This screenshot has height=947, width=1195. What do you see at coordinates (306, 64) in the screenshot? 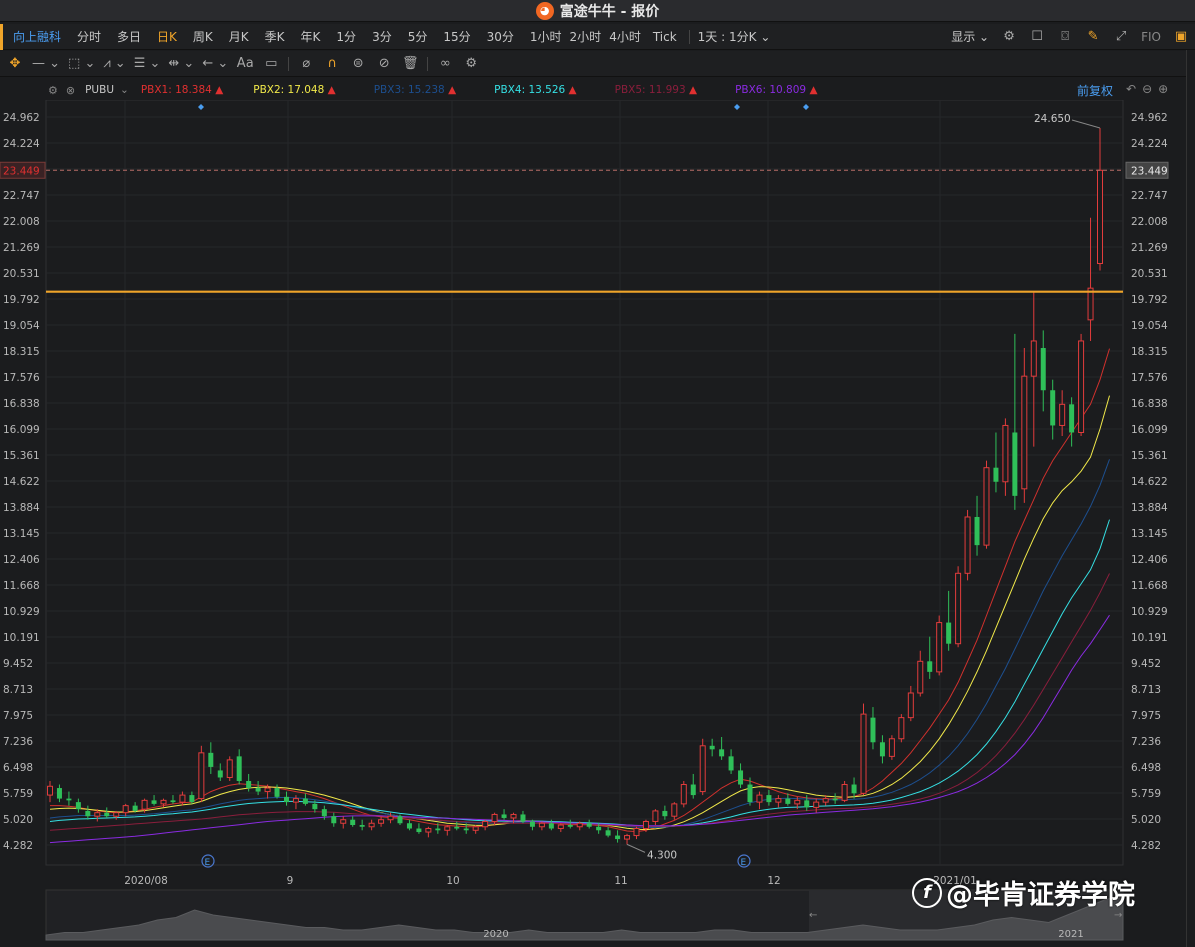
I see `eraser-icon: ⌀` at bounding box center [306, 64].